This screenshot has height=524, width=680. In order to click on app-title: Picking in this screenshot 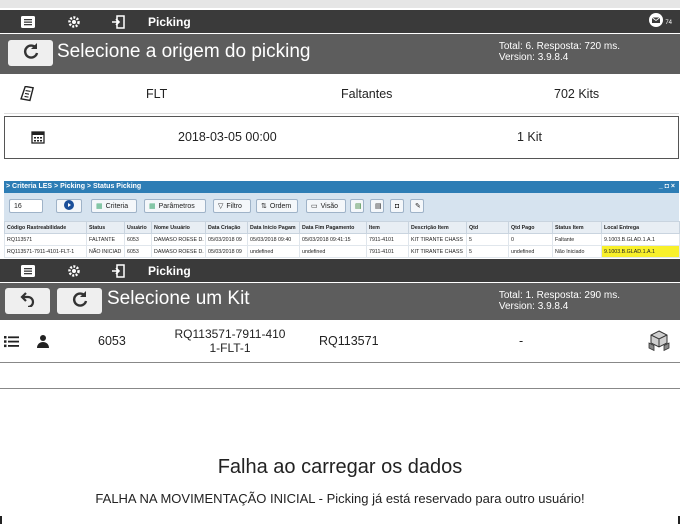, I will do `click(169, 270)`.